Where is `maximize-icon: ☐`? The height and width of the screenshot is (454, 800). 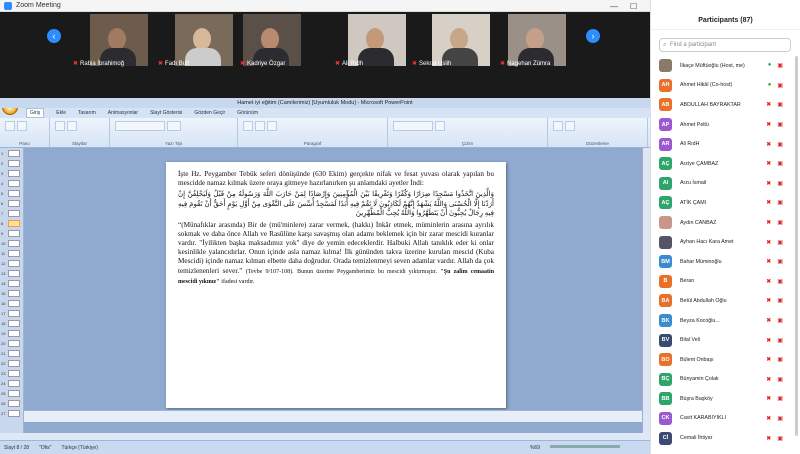 maximize-icon: ☐ is located at coordinates (633, 6).